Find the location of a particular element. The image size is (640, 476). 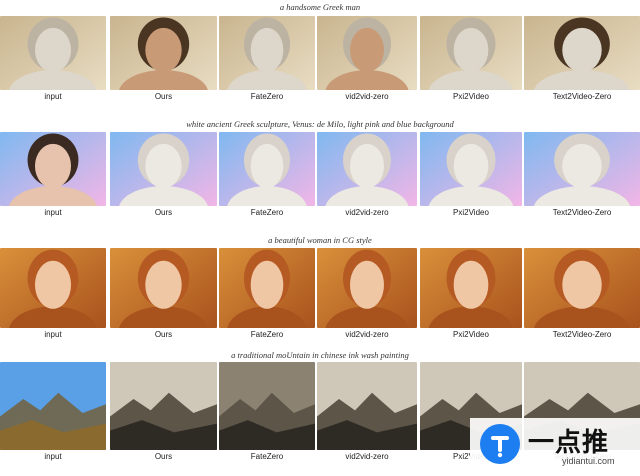

watermark: 一点推 yidiantui.com is located at coordinates (555, 447).